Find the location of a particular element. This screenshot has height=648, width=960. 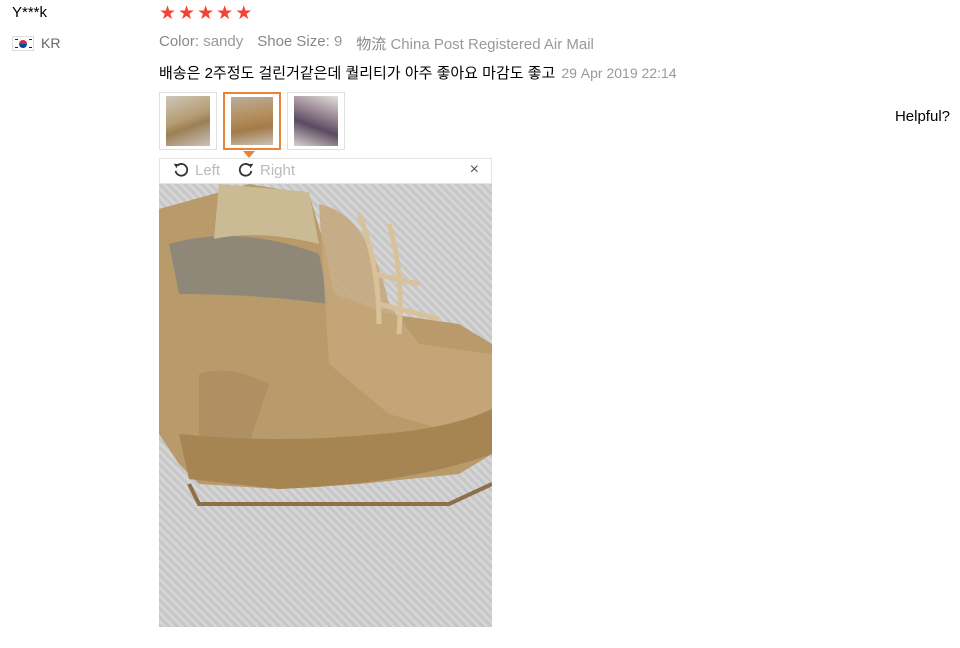

size-attribute: Shoe Size: 9 is located at coordinates (300, 41).